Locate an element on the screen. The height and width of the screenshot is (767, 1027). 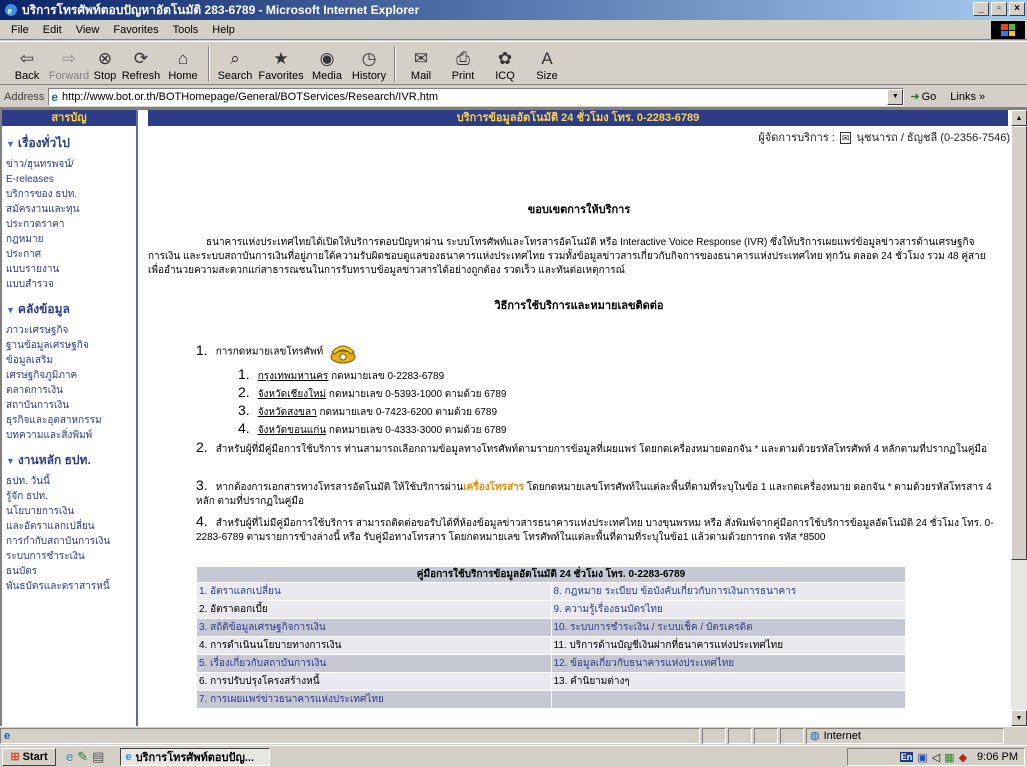
sidebar-section-data: ▼ คลังข้อมูล is located at coordinates (71, 309).